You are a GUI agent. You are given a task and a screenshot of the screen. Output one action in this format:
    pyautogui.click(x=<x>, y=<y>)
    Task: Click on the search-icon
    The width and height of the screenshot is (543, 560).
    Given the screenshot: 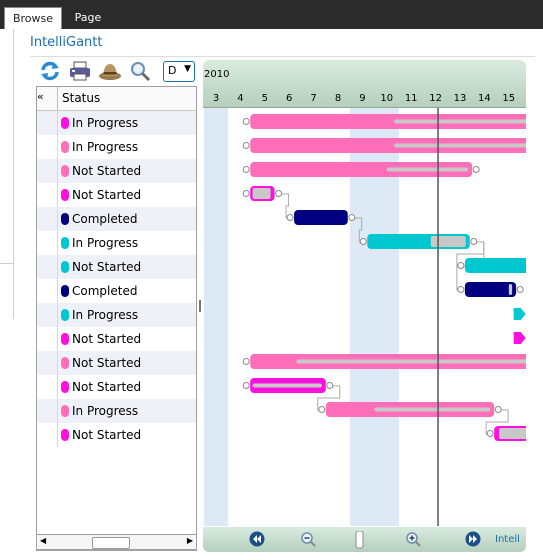 What is the action you would take?
    pyautogui.click(x=141, y=72)
    